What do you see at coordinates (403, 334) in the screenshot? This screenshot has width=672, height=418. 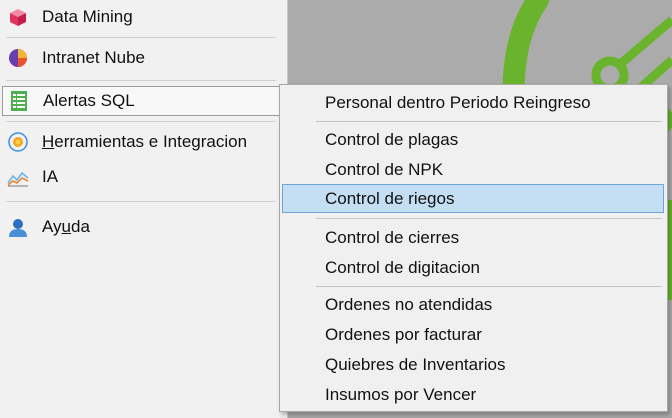 I see `submenu-item-label: Ordenes por facturar` at bounding box center [403, 334].